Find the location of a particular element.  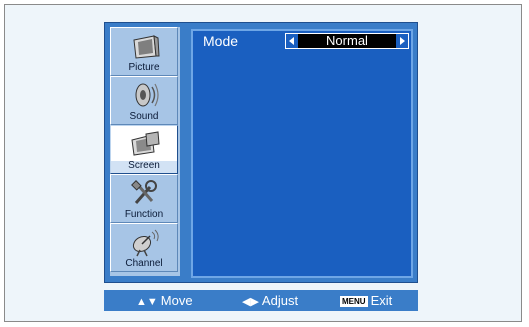

menu-item-channel: Channel is located at coordinates (144, 247).